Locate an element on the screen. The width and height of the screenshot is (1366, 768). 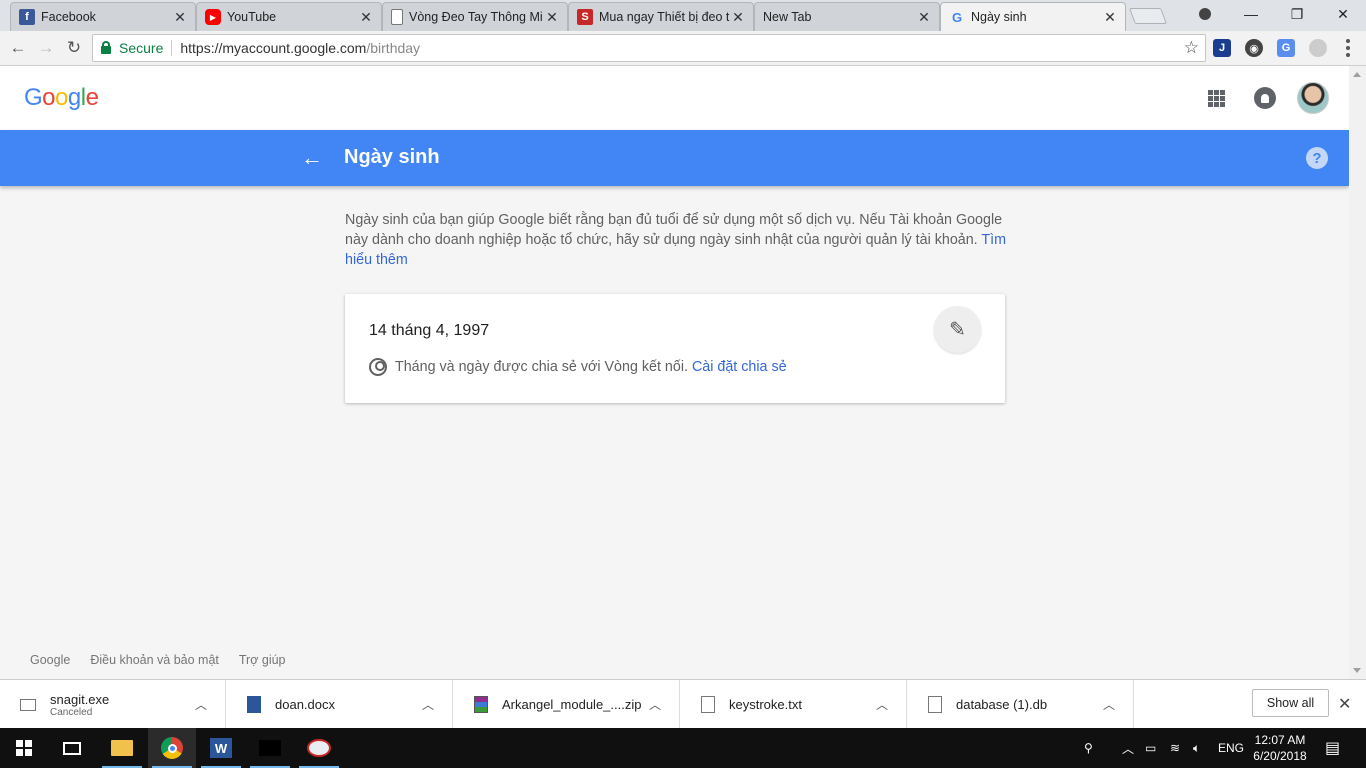
download-name: snagit.exe Canceled is located at coordinates (119, 705).